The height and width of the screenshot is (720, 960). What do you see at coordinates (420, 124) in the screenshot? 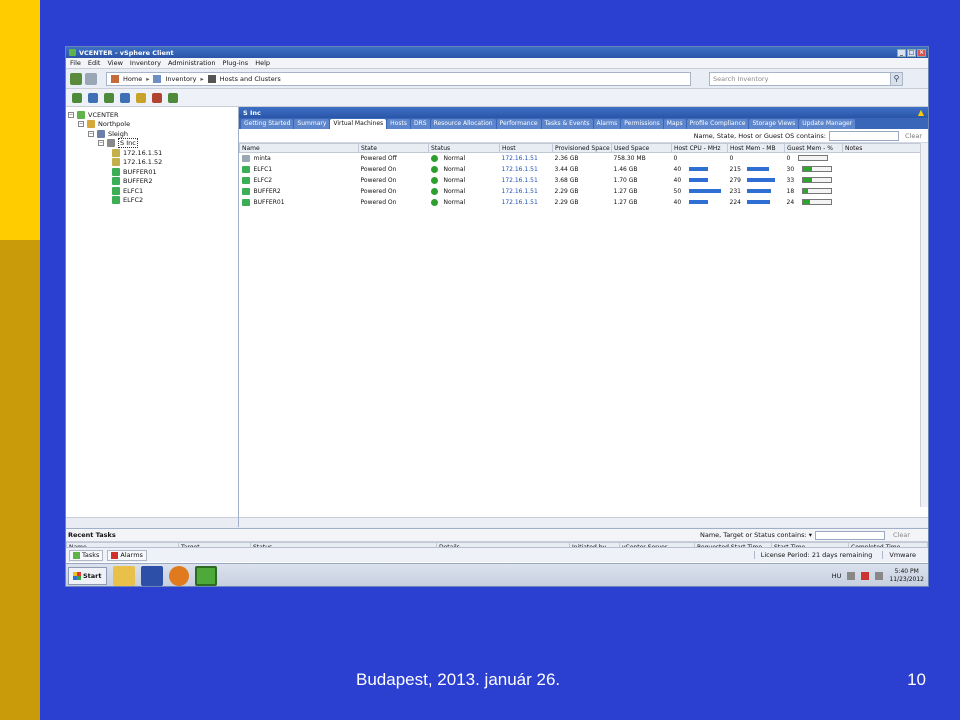
I see `tab-drs: DRS` at bounding box center [420, 124].